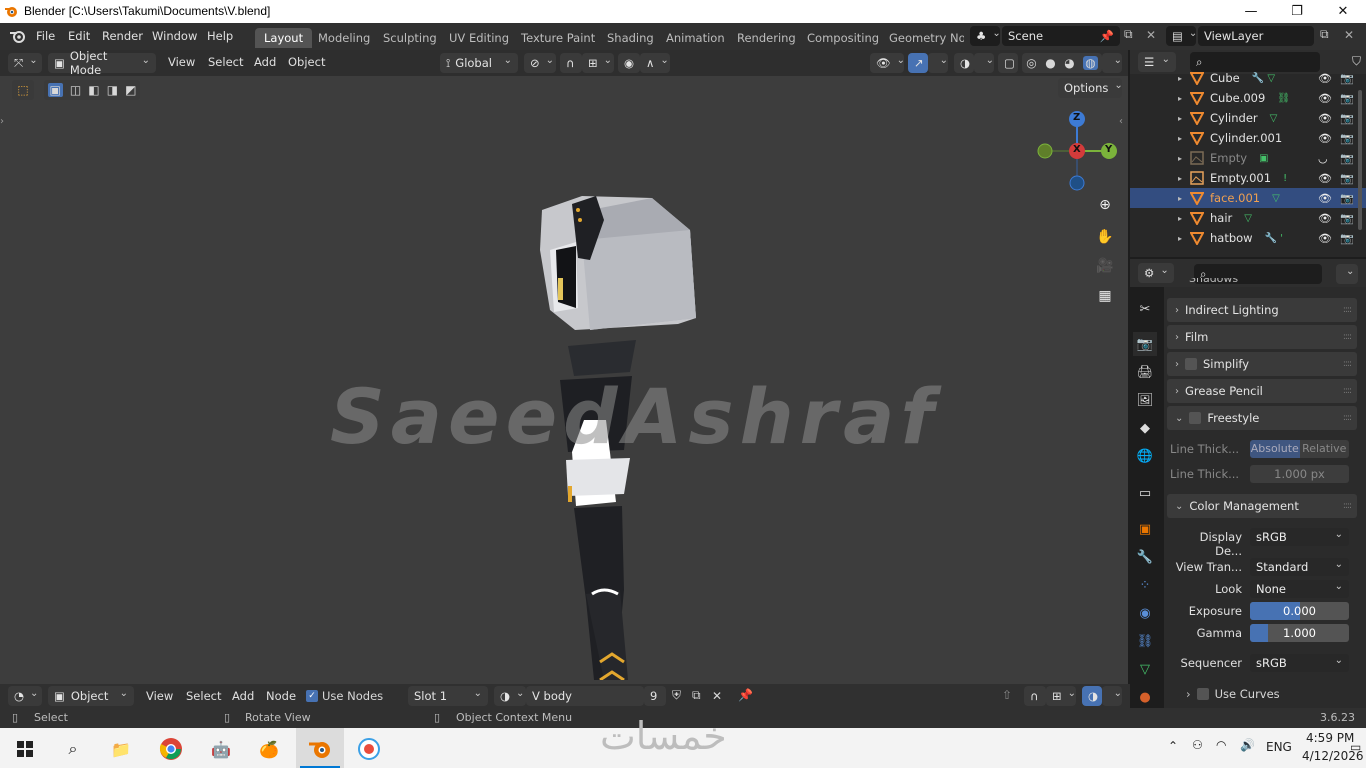 The height and width of the screenshot is (768, 1366). Describe the element at coordinates (1262, 418) in the screenshot. I see `freestyle-panel: ⌄ Freestyle::::` at that location.